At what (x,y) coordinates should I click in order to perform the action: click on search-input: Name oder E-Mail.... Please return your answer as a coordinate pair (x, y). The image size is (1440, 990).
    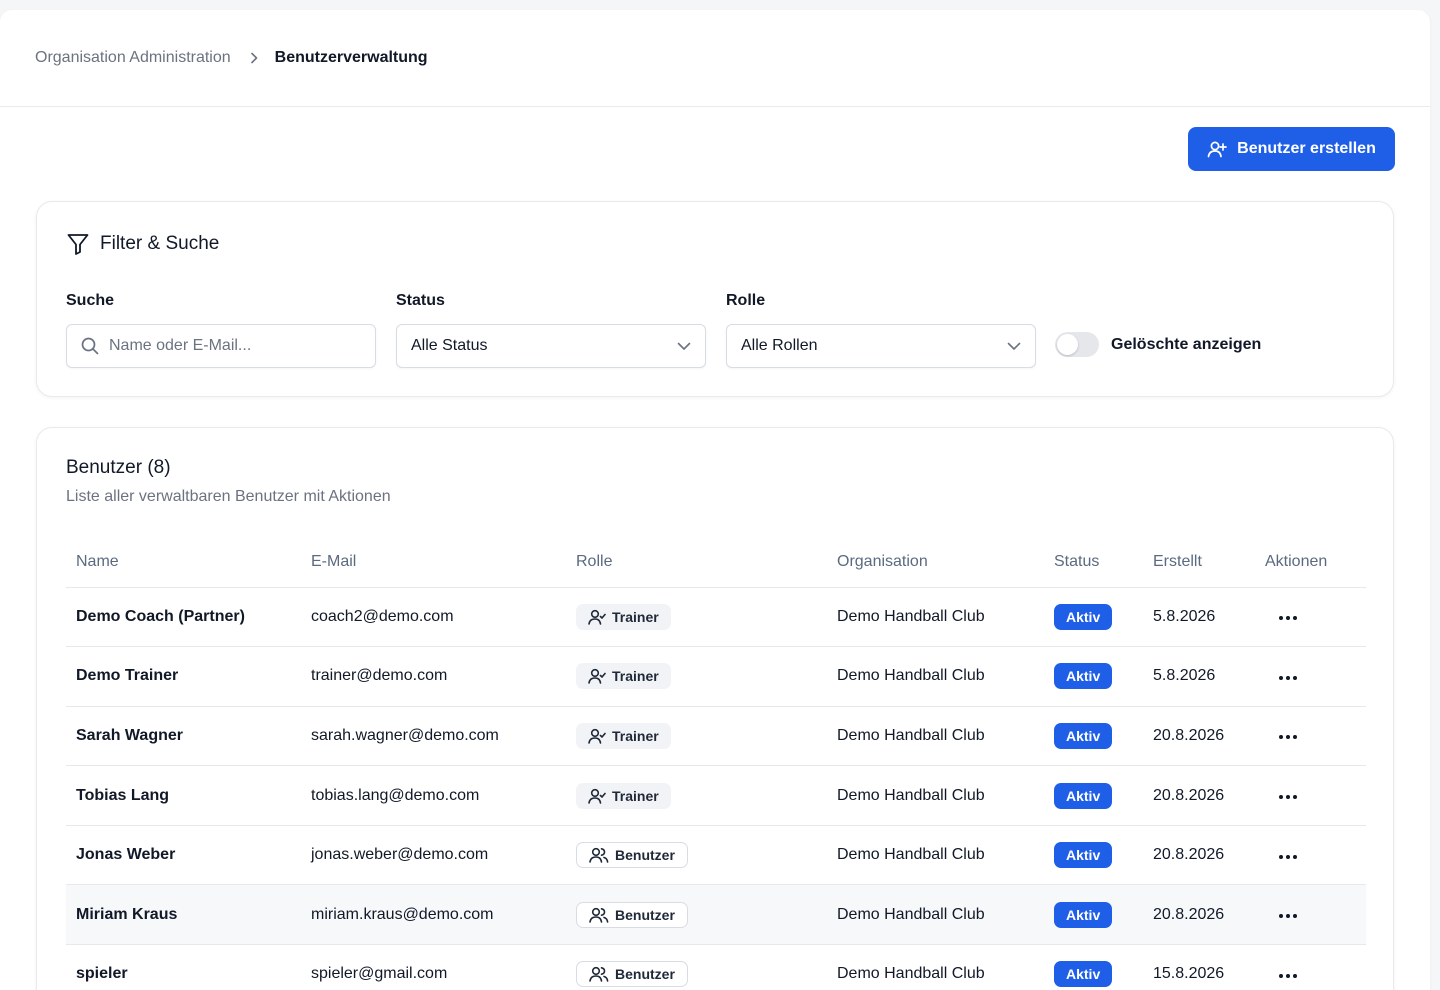
    Looking at the image, I should click on (221, 346).